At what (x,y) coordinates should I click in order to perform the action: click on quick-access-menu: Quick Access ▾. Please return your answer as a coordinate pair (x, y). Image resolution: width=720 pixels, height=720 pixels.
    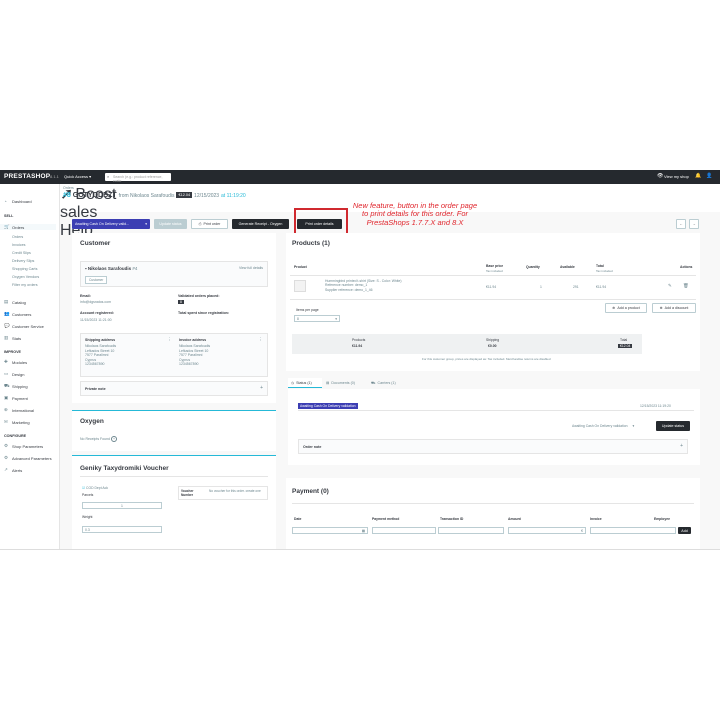
    Looking at the image, I should click on (77, 176).